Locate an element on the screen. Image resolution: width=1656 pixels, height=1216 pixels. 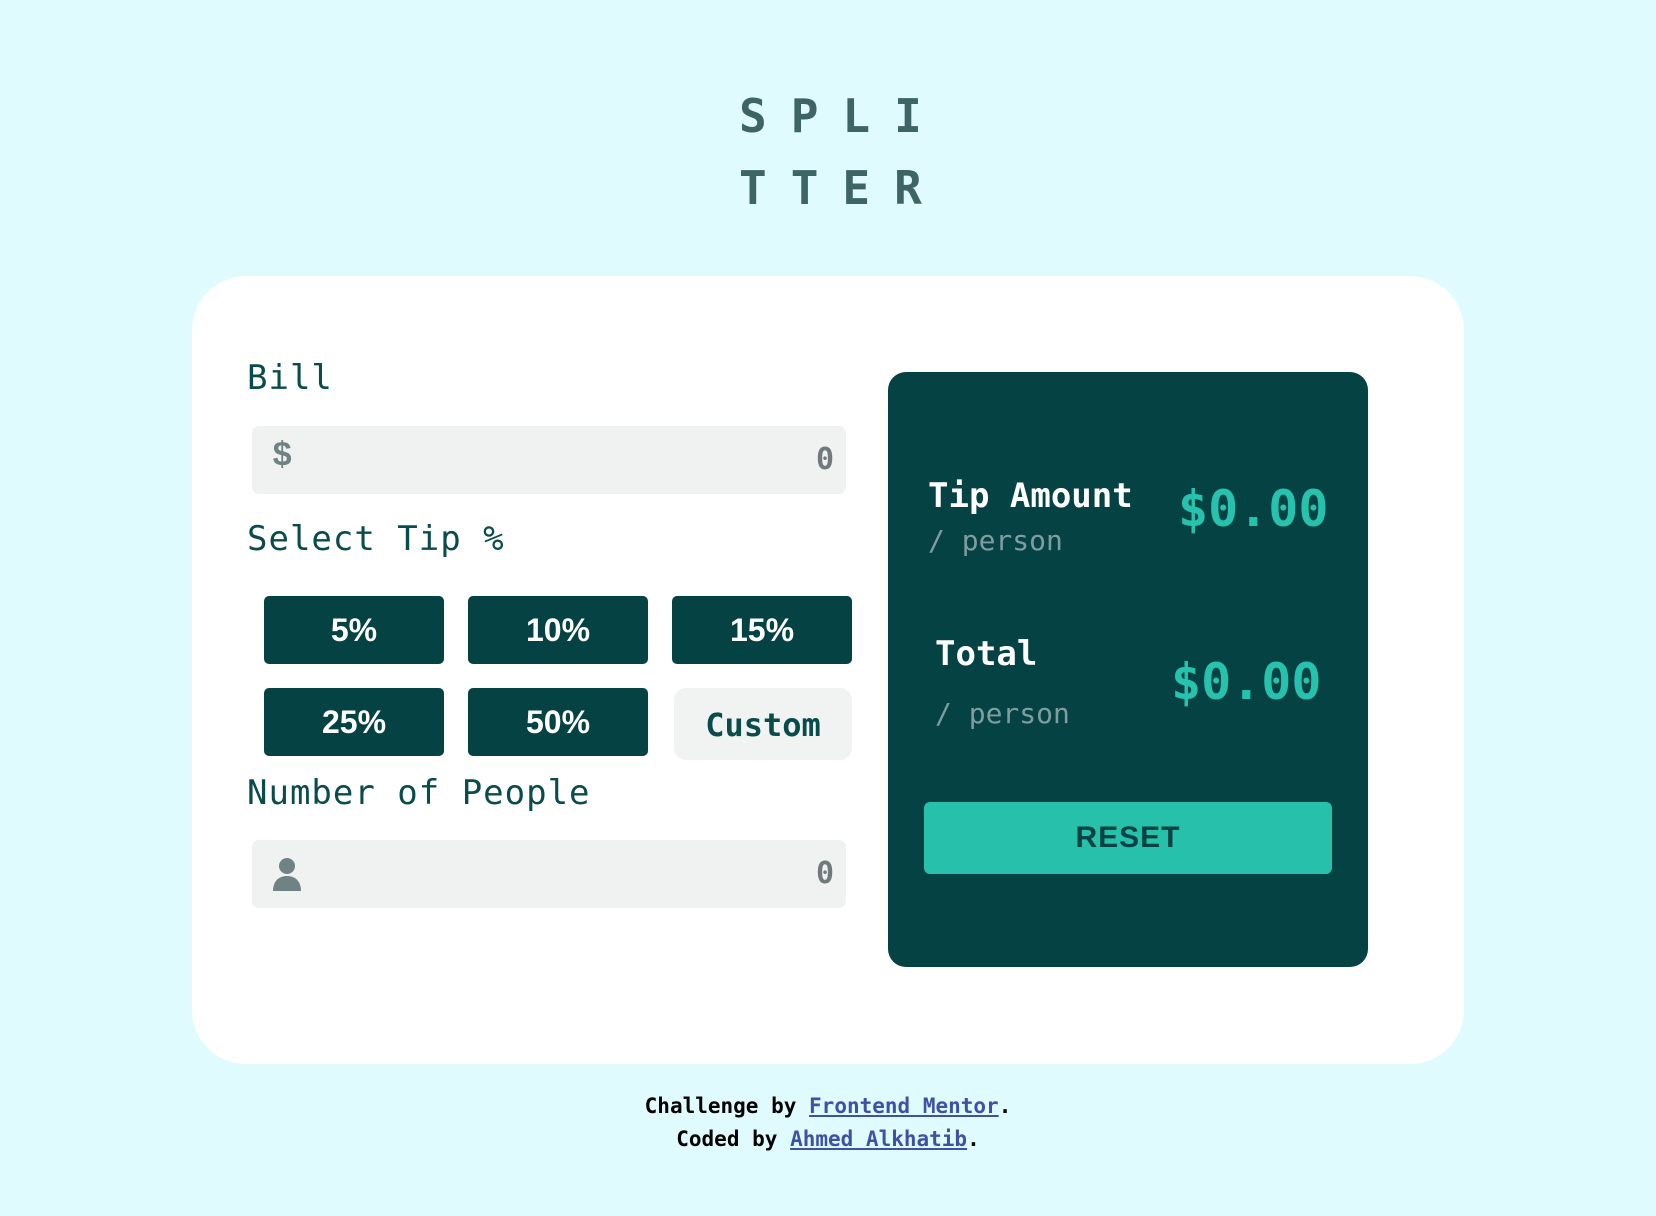
person-icon is located at coordinates (287, 874).